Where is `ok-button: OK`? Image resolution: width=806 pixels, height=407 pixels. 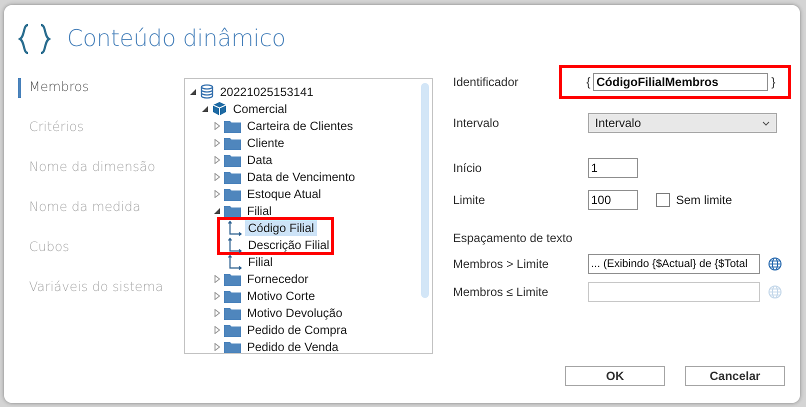
ok-button: OK is located at coordinates (615, 376).